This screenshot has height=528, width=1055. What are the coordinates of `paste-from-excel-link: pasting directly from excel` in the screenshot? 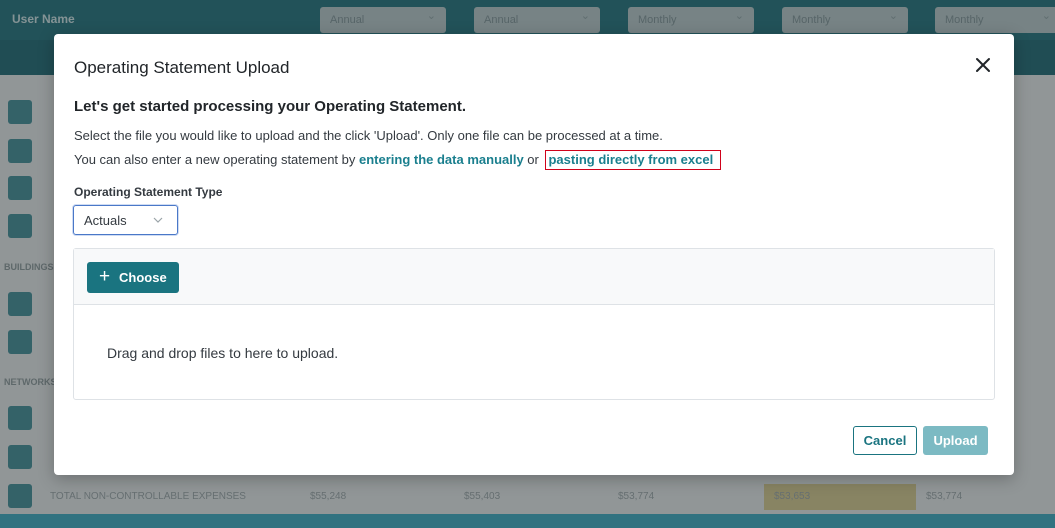 It's located at (633, 160).